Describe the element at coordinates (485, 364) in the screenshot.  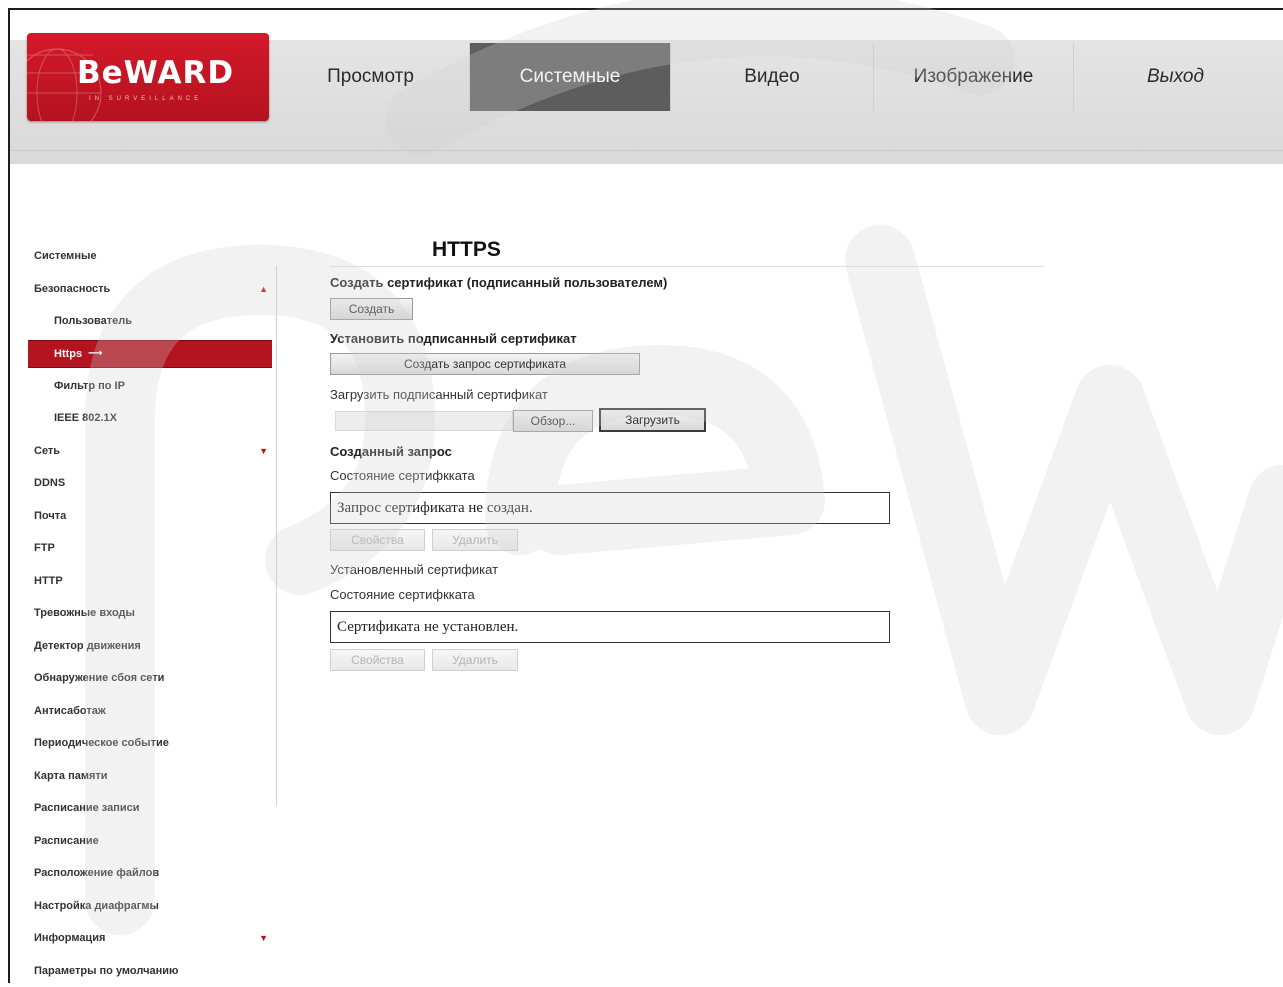
I see `create-cert-request-button: Создать запрос сертификата` at that location.